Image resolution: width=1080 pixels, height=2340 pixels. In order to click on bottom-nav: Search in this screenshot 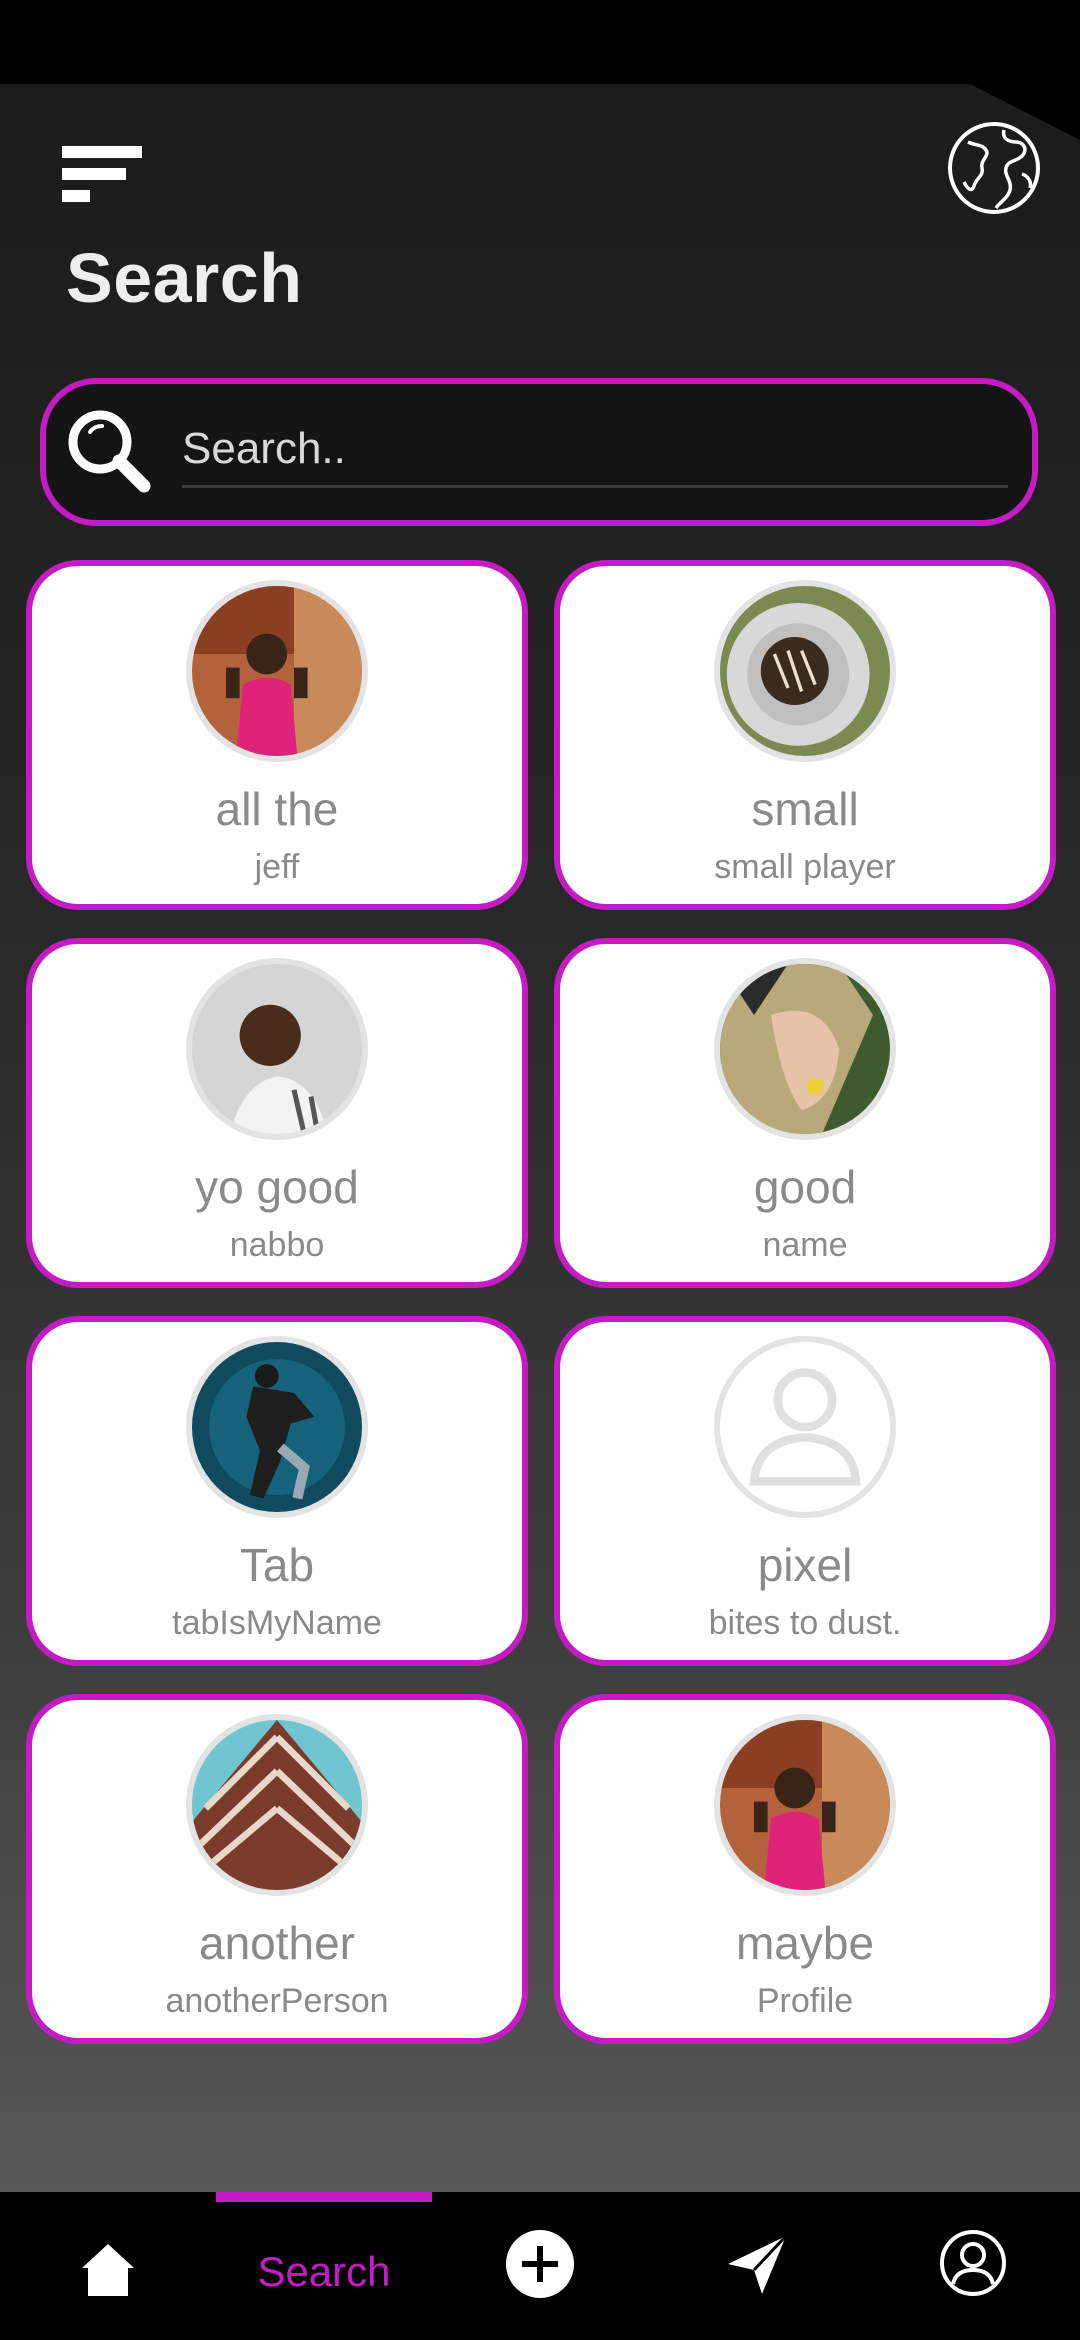, I will do `click(540, 2266)`.